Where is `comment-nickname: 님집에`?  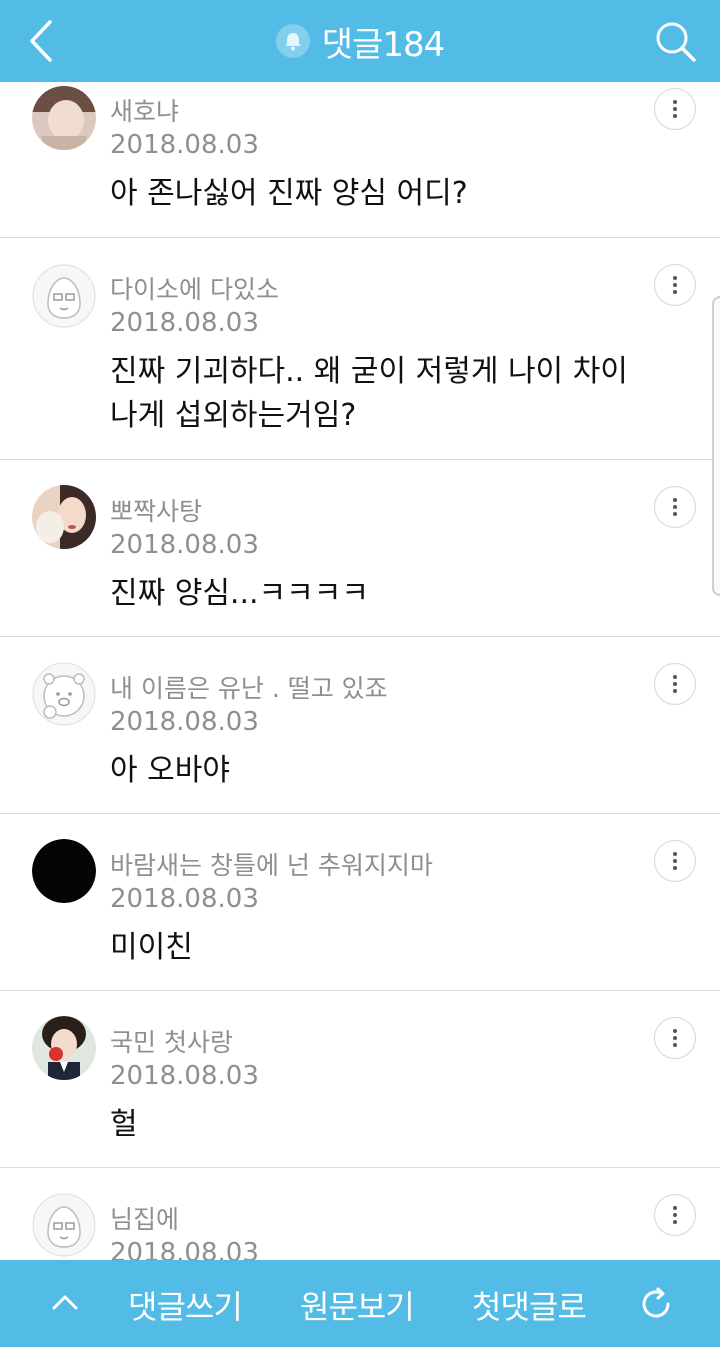 comment-nickname: 님집에 is located at coordinates (144, 1218).